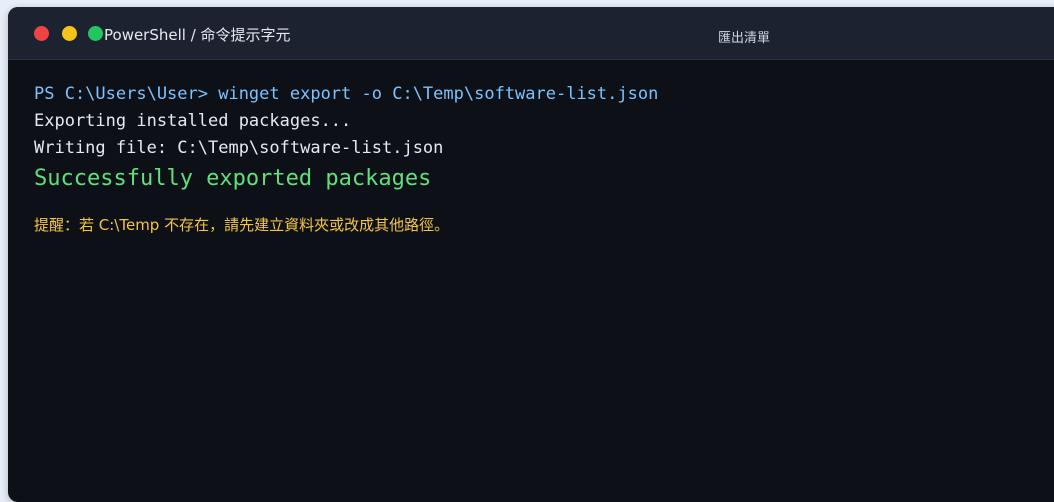 This screenshot has height=502, width=1054. What do you see at coordinates (242, 225) in the screenshot?
I see `reminder-note: 提醒：若 C:\Temp 不存在，請先建立資料夾或改成其他路徑。` at bounding box center [242, 225].